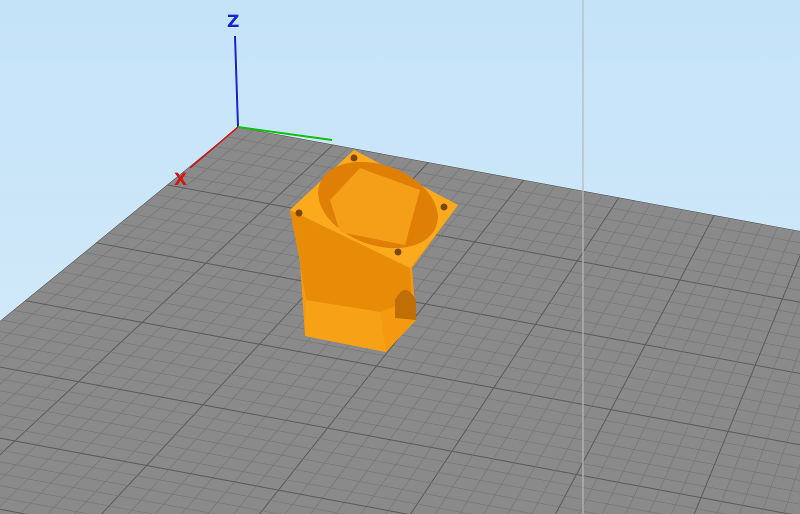 The height and width of the screenshot is (514, 800). Describe the element at coordinates (214, 147) in the screenshot. I see `x-axis-line` at that location.